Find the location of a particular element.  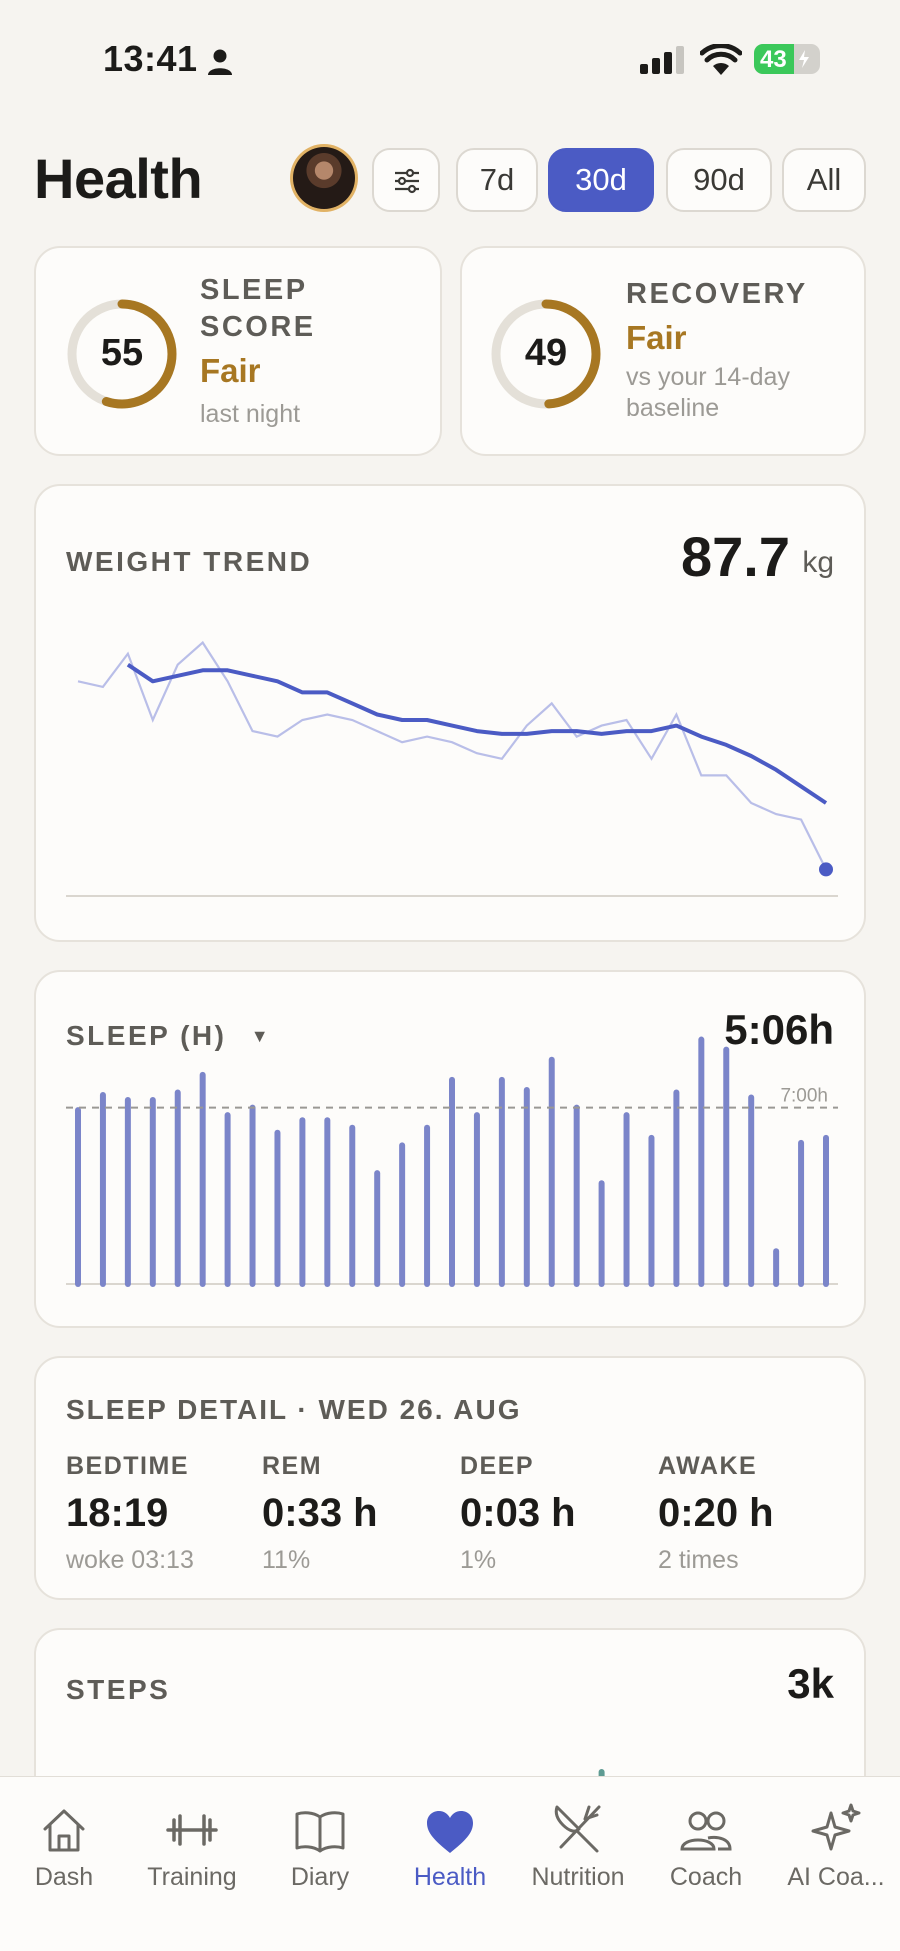

tab-label: Health is located at coordinates (450, 1877).